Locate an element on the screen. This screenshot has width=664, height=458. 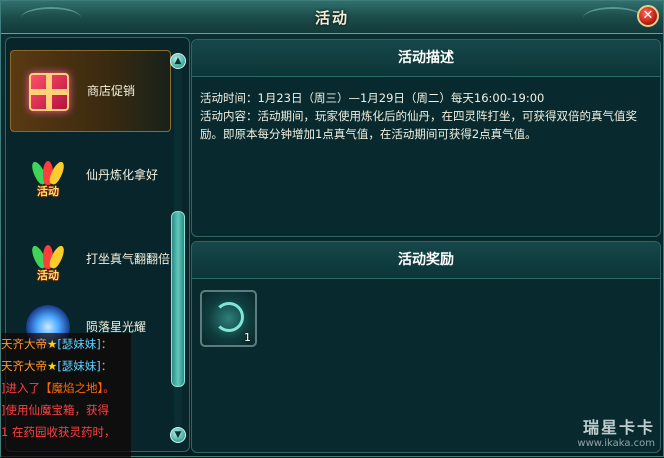
watermark-url: www.ikaka.com is located at coordinates (616, 443).